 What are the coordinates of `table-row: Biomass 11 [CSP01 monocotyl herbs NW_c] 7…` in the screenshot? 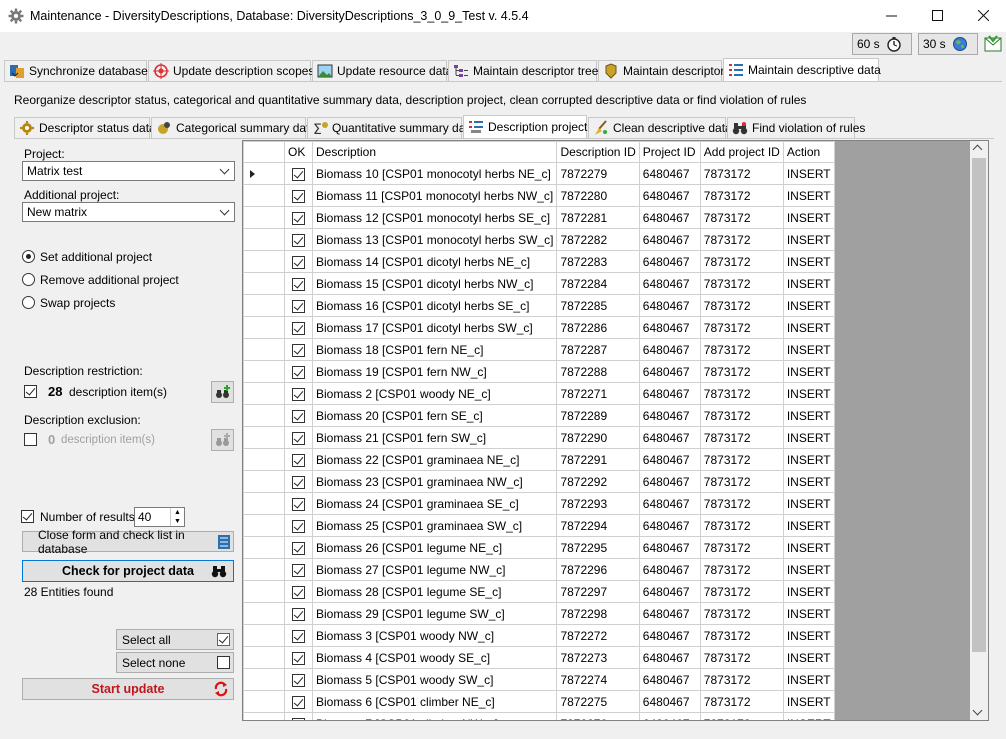 It's located at (539, 195).